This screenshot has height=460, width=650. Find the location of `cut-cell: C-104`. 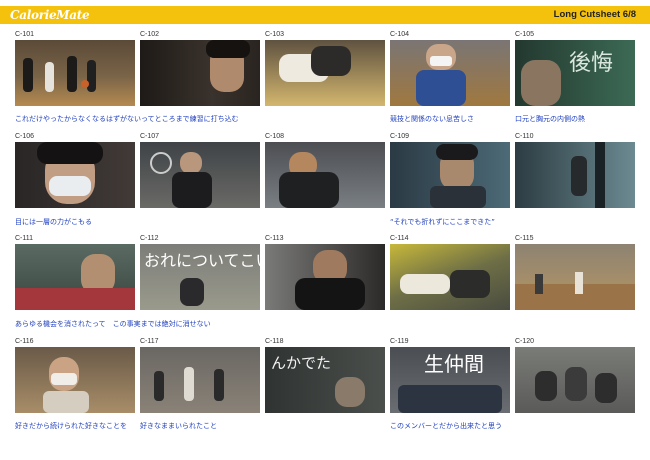

cut-cell: C-104 is located at coordinates (450, 68).